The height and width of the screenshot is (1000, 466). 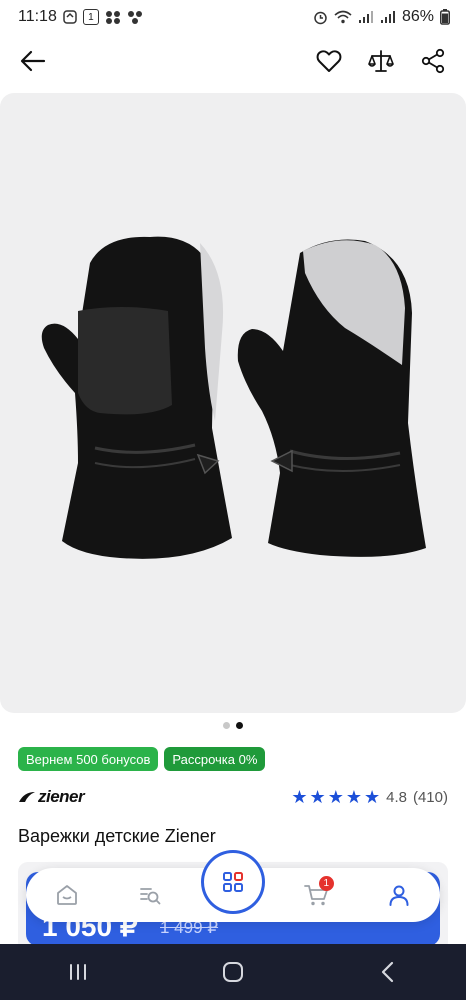 I want to click on back-button, so click(x=33, y=61).